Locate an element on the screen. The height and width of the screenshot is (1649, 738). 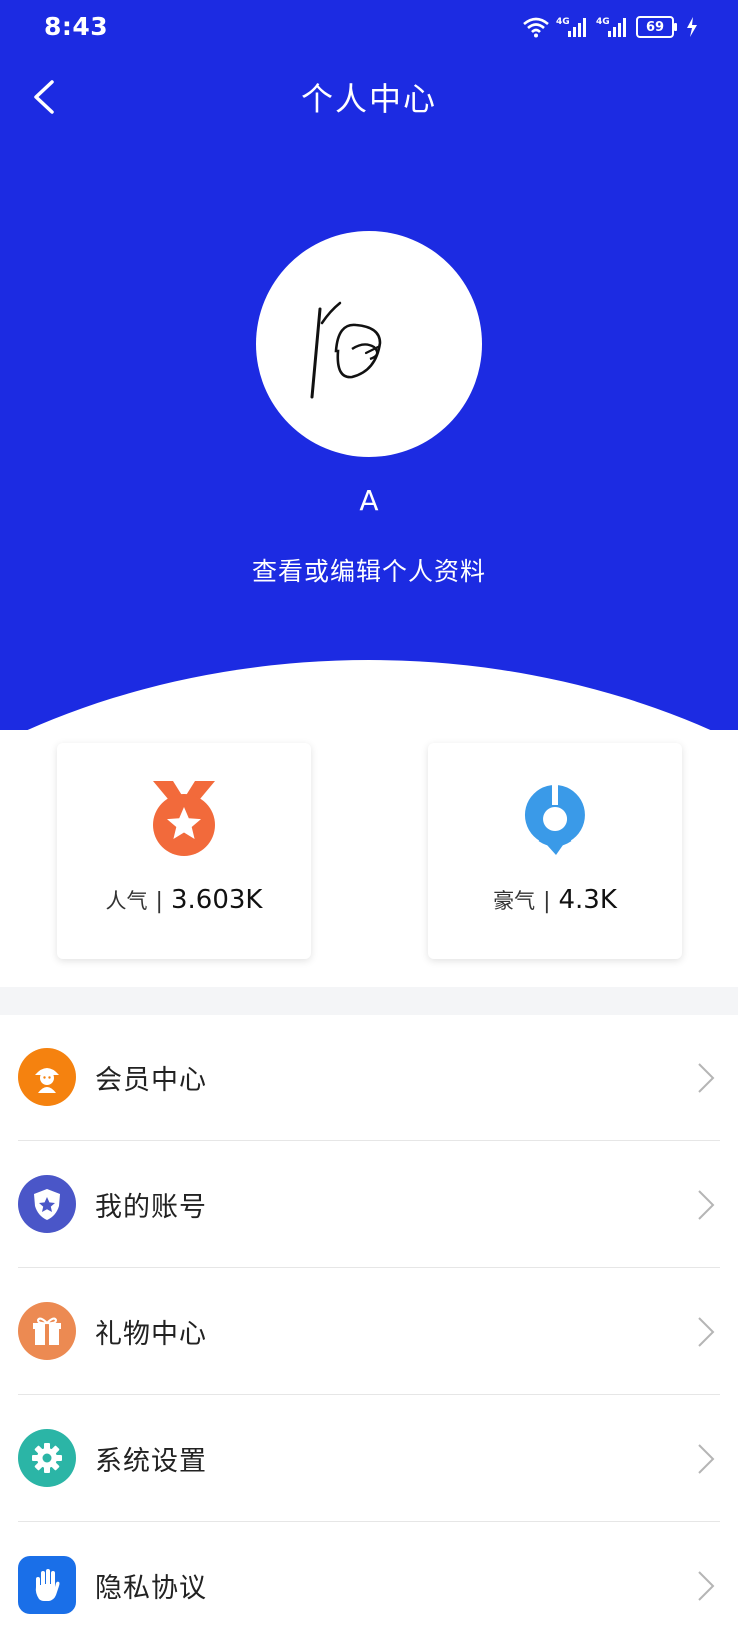
signature-avatar-image is located at coordinates (346, 350).